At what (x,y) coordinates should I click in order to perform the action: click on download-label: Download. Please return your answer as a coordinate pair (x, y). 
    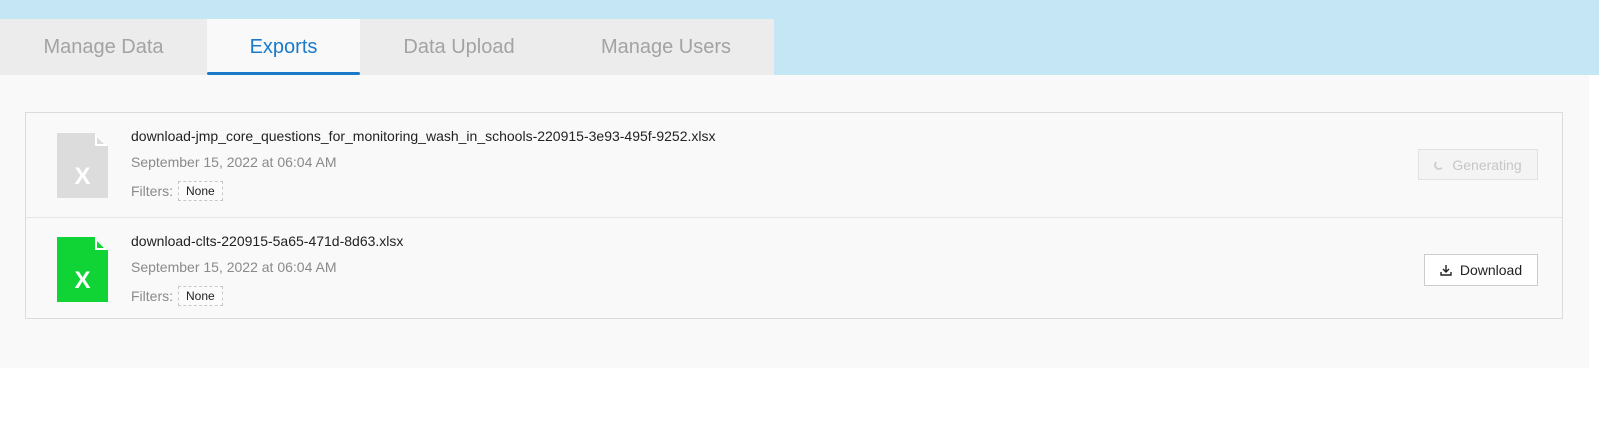
    Looking at the image, I should click on (1491, 270).